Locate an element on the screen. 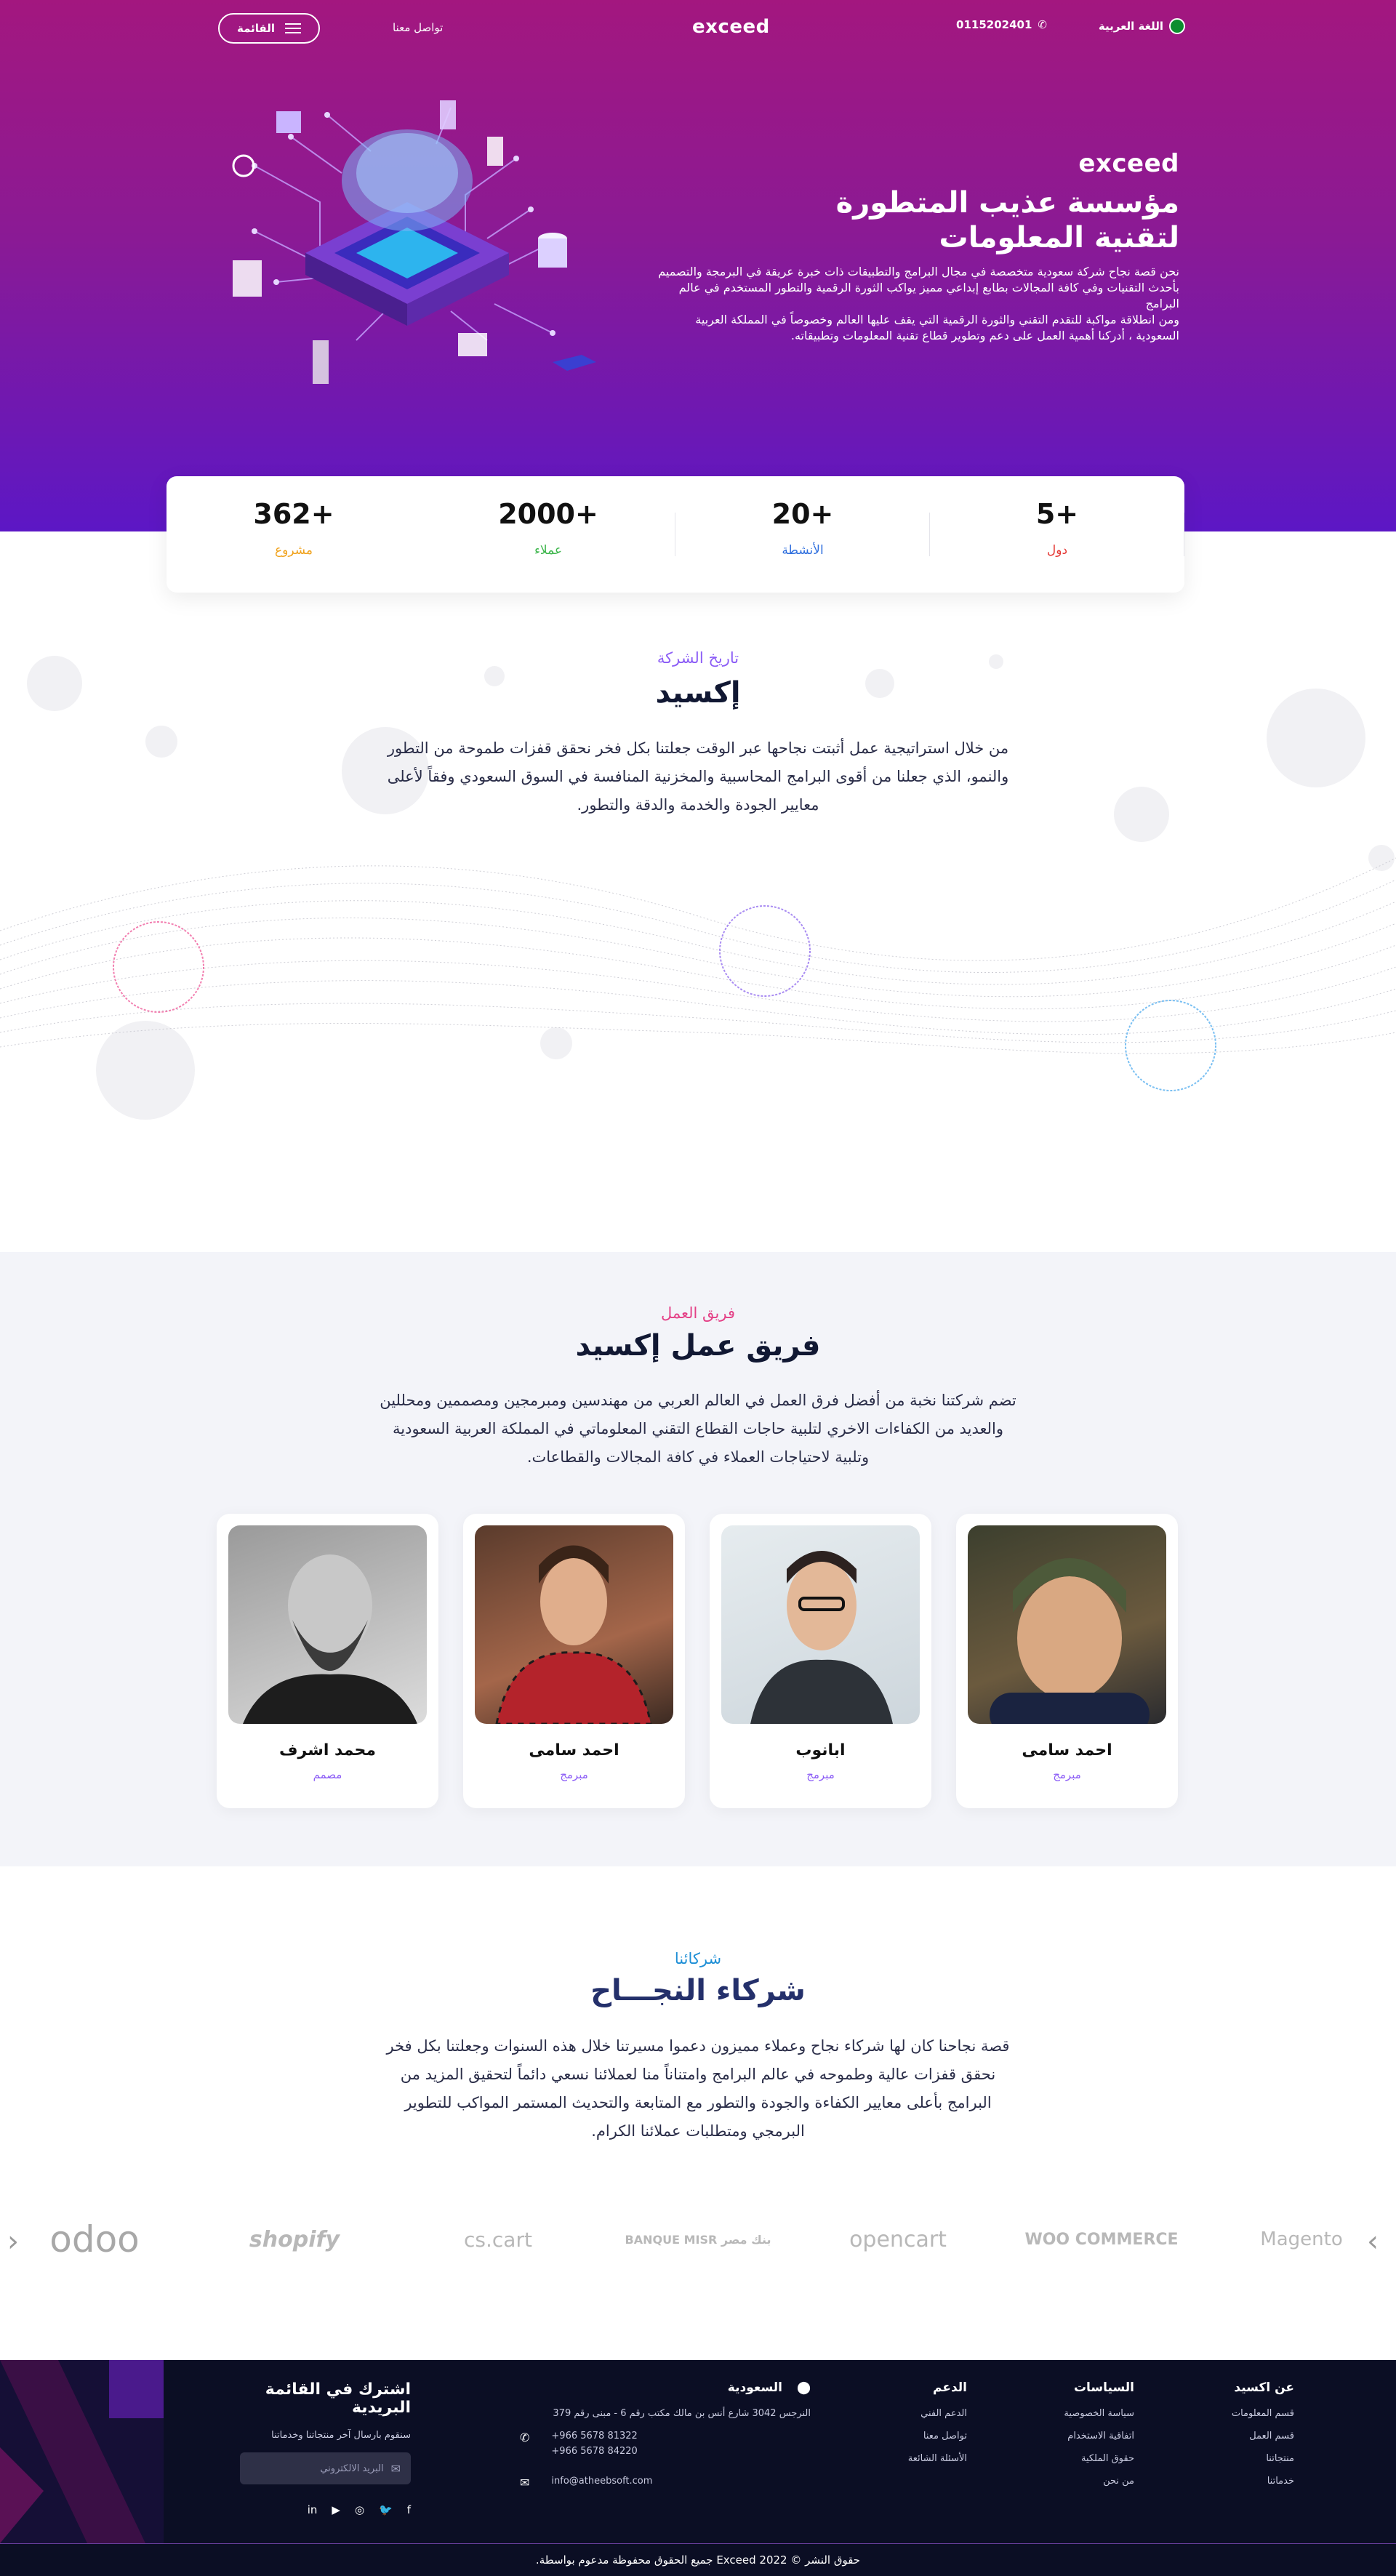 Image resolution: width=1396 pixels, height=2576 pixels. stats-card: 362+ مشروع 2000+ عملاء 20+ الأنشطة 5+ دول is located at coordinates (675, 534).